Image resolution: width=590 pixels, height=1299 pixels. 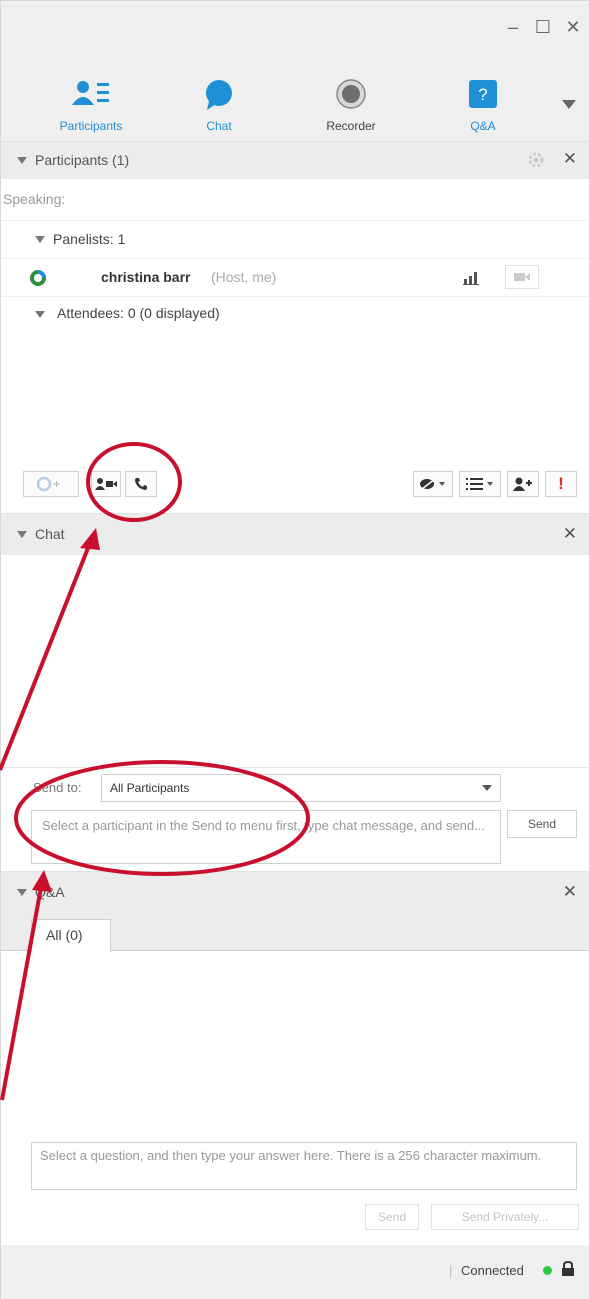 I want to click on qa-icon: ?, so click(x=483, y=95).